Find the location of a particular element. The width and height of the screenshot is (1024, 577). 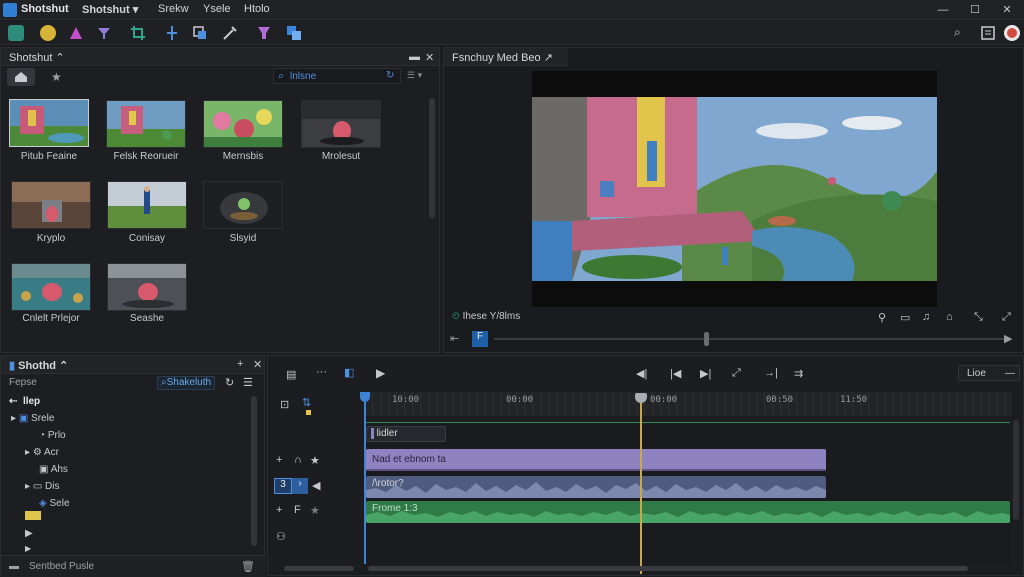

track-number: 3 is located at coordinates (283, 486).